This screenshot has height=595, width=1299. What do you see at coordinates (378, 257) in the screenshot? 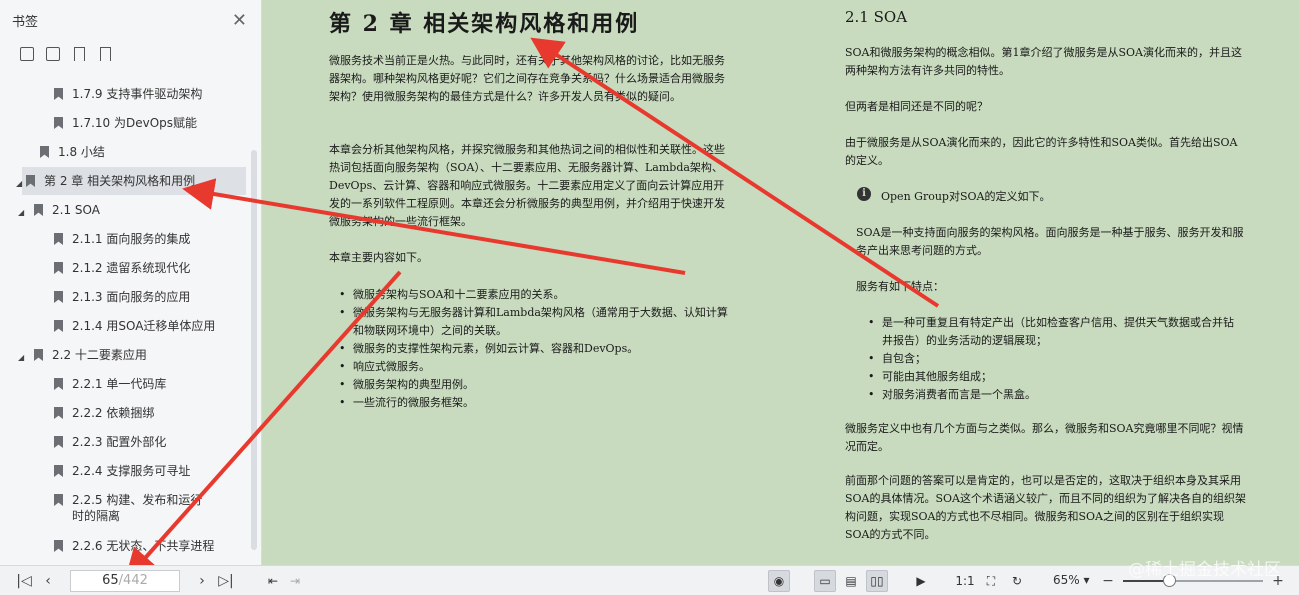
I see `paragraph: 本章主要内容如下。` at bounding box center [378, 257].